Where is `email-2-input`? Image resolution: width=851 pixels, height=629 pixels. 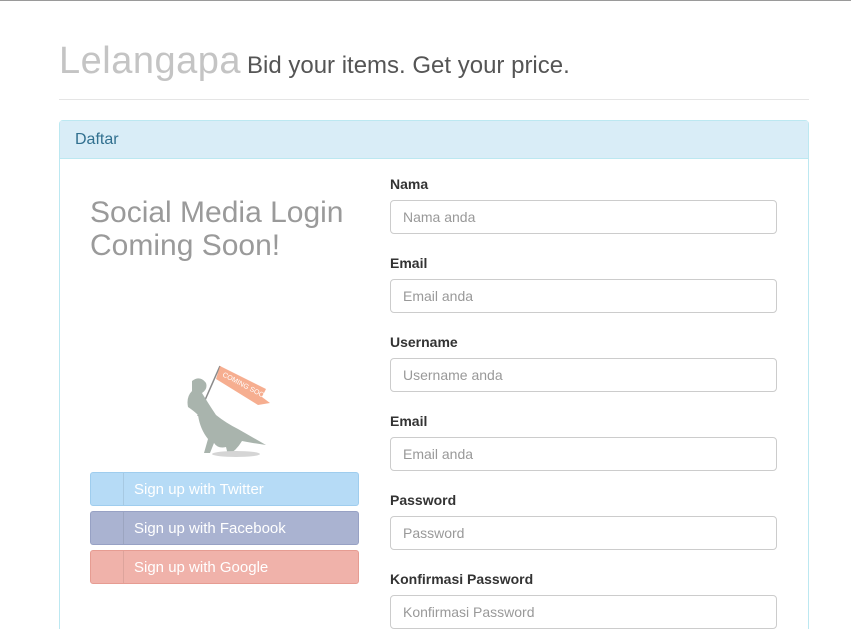
email-2-input is located at coordinates (583, 454).